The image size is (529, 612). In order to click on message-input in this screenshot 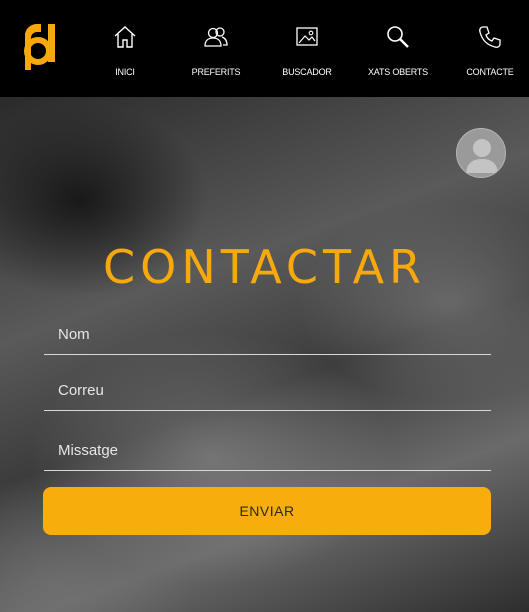, I will do `click(267, 450)`.